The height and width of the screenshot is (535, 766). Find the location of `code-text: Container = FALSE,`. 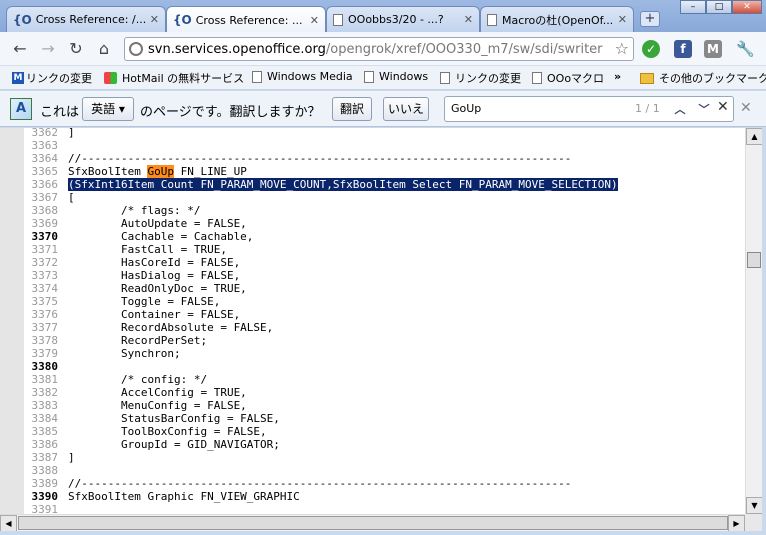

code-text: Container = FALSE, is located at coordinates (154, 314).